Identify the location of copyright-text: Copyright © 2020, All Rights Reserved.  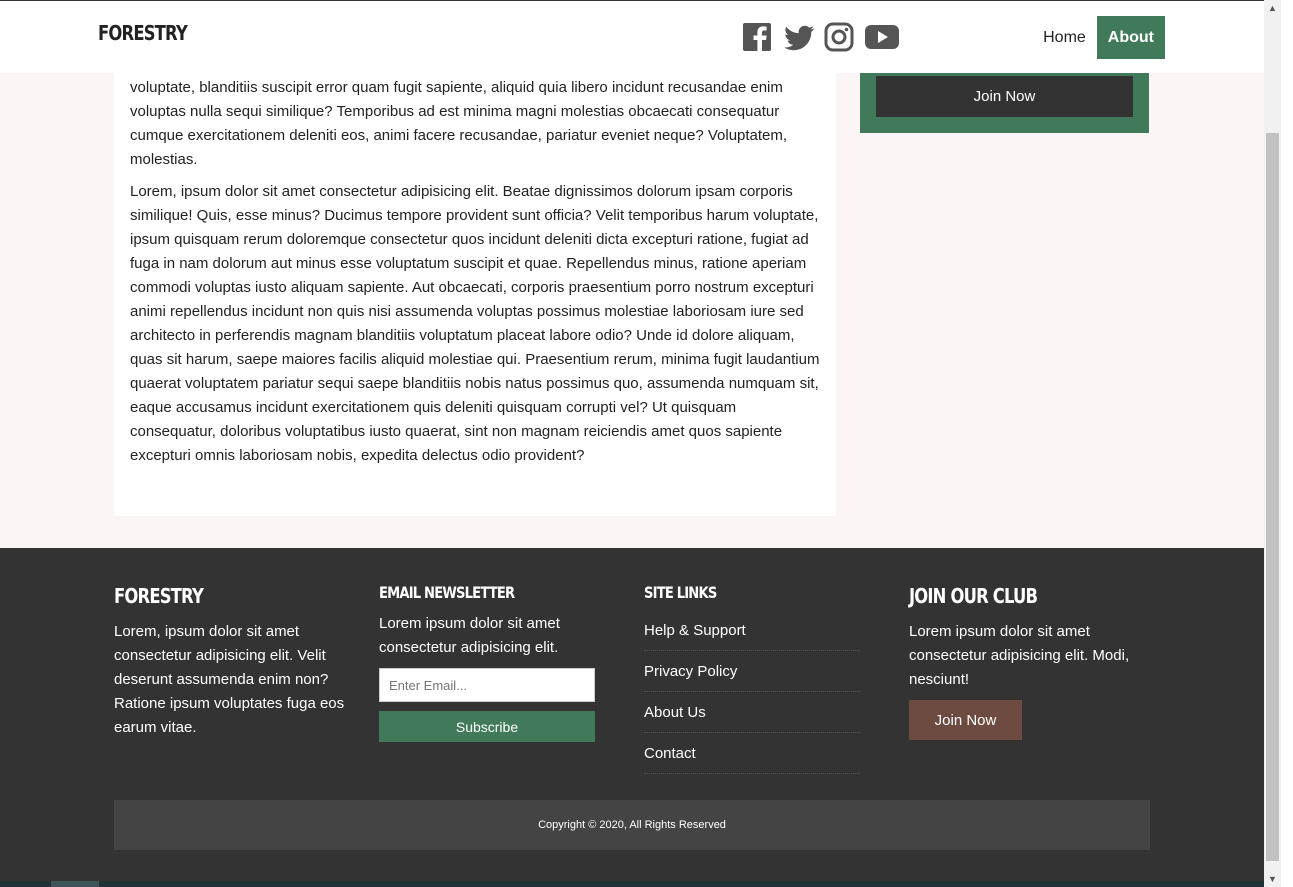
(632, 825).